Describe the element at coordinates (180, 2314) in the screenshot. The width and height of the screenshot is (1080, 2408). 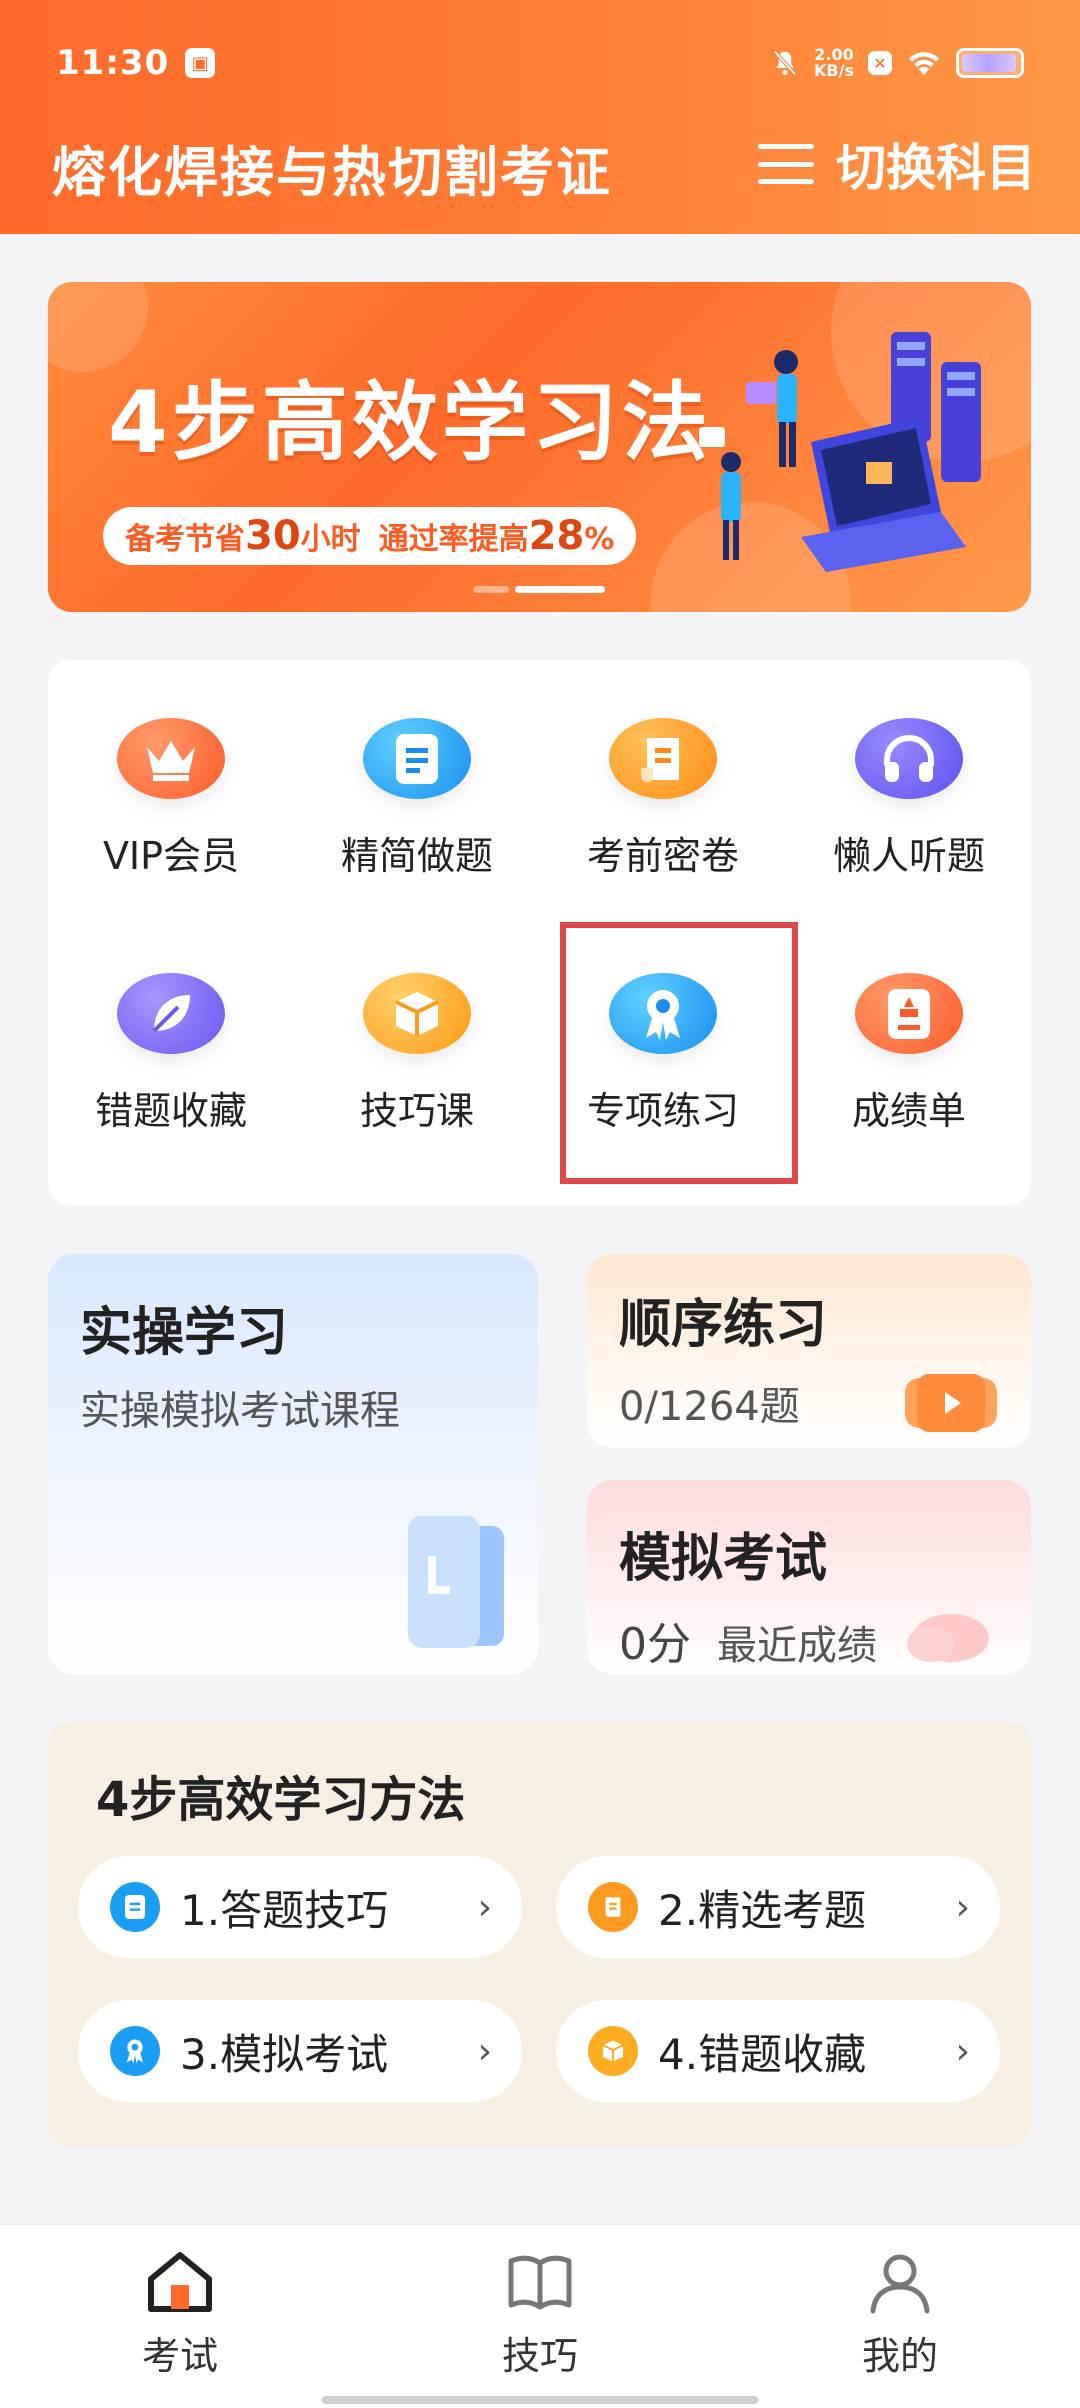
I see `nav-item-exam: 考试` at that location.